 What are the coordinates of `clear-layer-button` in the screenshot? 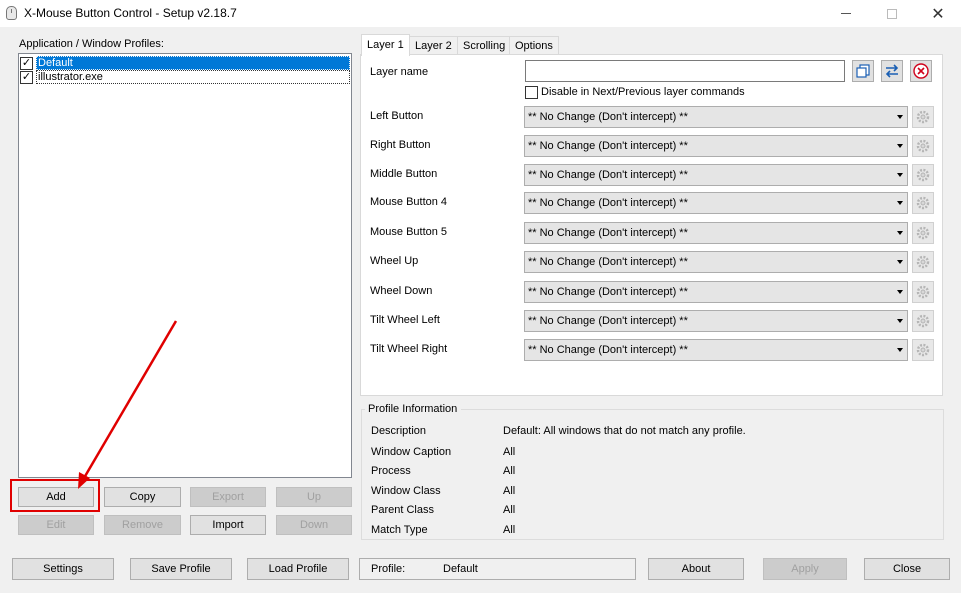 It's located at (921, 71).